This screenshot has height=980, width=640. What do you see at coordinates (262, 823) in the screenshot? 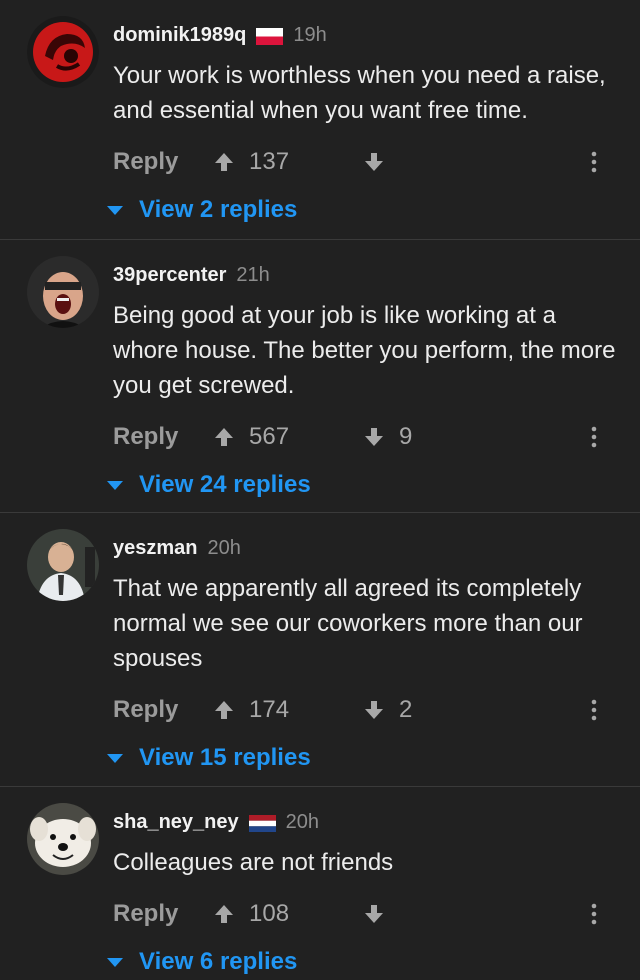
I see `flag-netherlands-icon` at bounding box center [262, 823].